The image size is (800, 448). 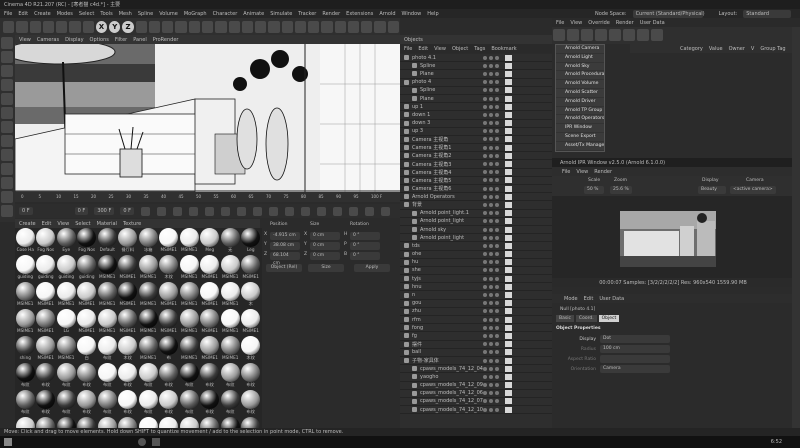 What do you see at coordinates (193, 211) in the screenshot?
I see `play-icon` at bounding box center [193, 211].